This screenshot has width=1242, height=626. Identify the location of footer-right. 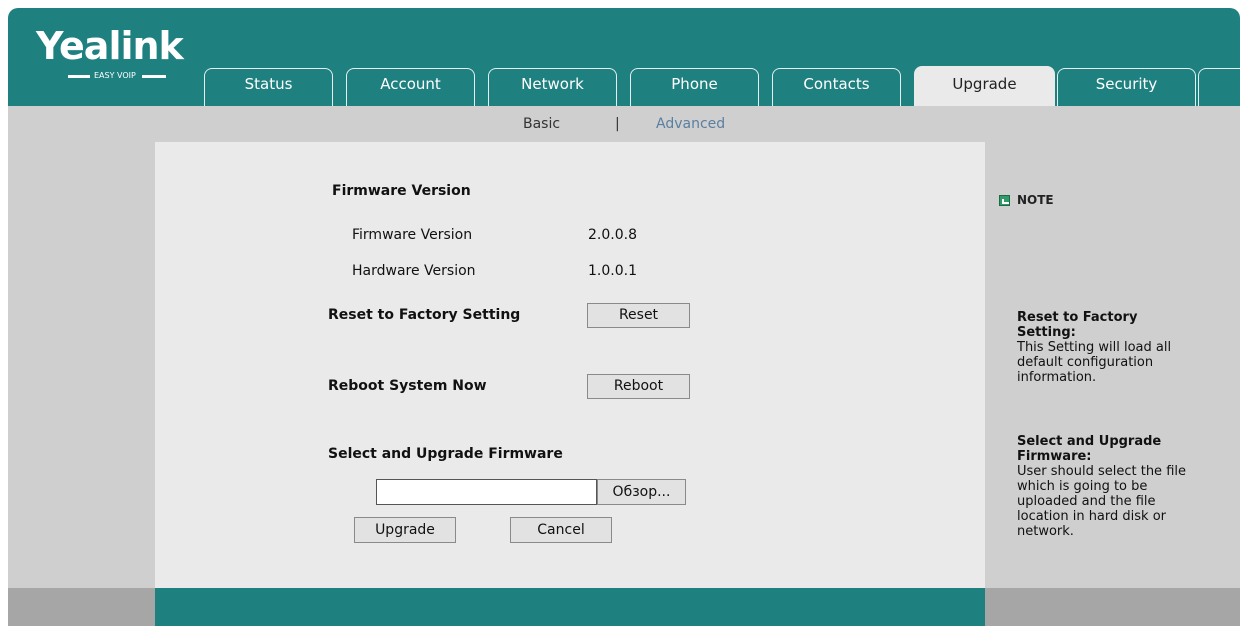
(1112, 607).